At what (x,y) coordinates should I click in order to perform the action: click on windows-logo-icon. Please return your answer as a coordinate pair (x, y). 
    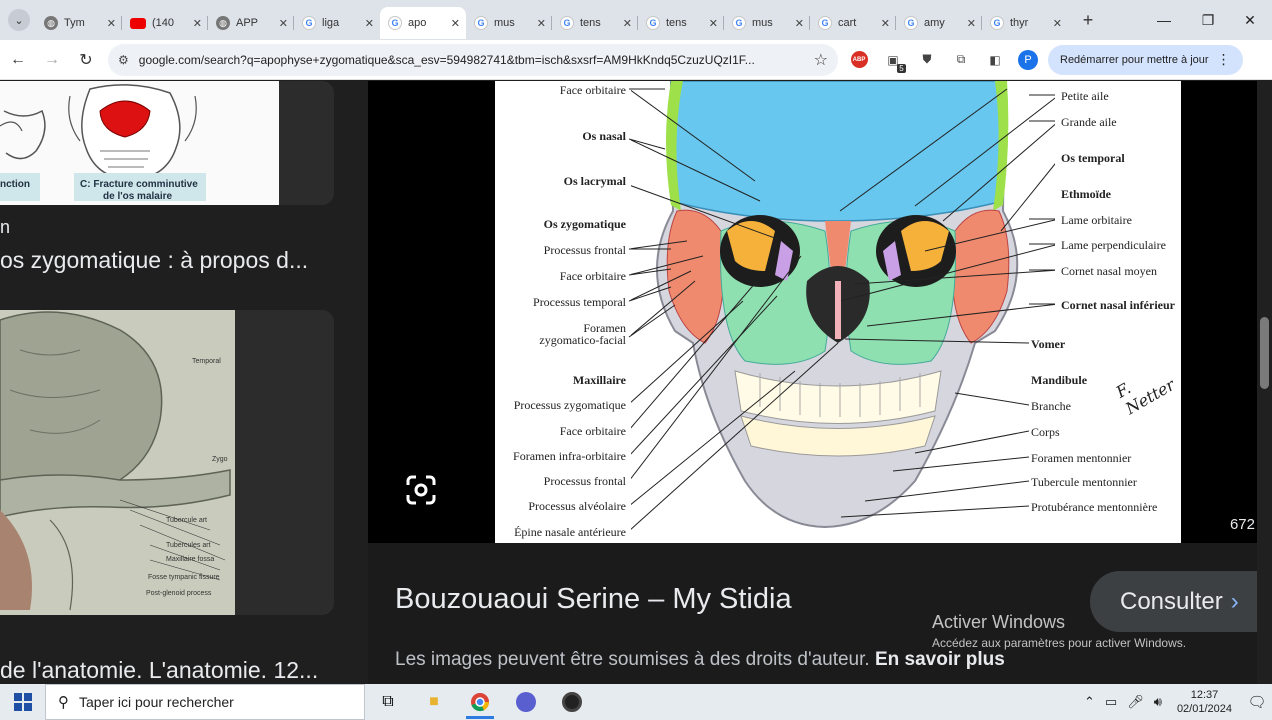
    Looking at the image, I should click on (22, 702).